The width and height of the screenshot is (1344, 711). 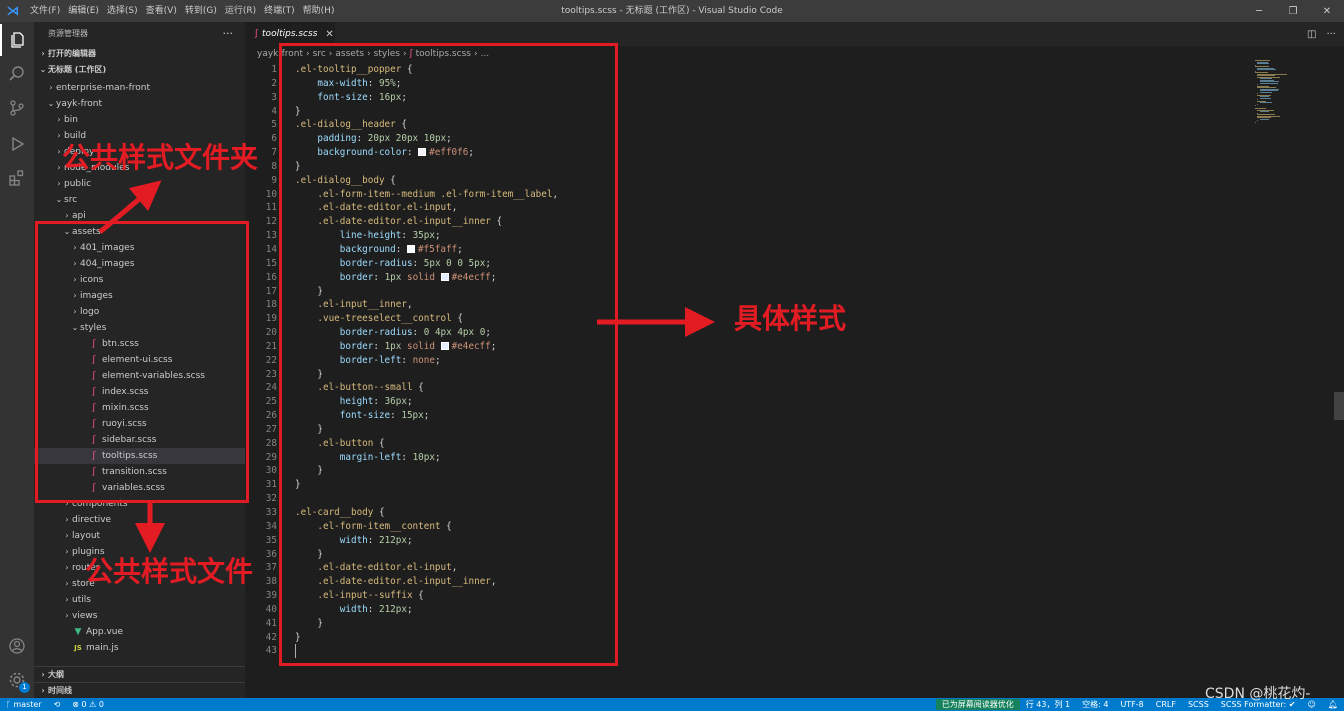 What do you see at coordinates (139, 632) in the screenshot?
I see `tree-file: ▼ App.vue` at bounding box center [139, 632].